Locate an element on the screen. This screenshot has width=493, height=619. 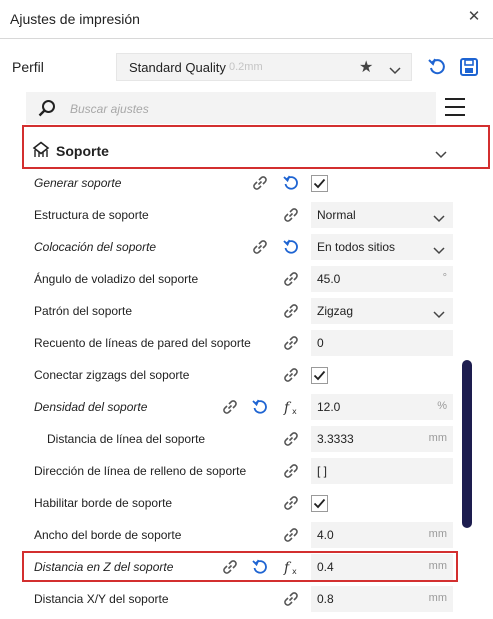
setting-value: [ ] is located at coordinates (322, 471).